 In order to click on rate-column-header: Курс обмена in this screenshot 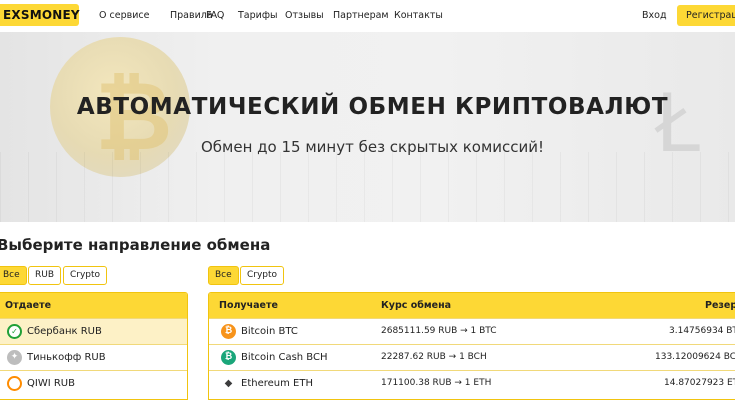, I will do `click(416, 305)`.